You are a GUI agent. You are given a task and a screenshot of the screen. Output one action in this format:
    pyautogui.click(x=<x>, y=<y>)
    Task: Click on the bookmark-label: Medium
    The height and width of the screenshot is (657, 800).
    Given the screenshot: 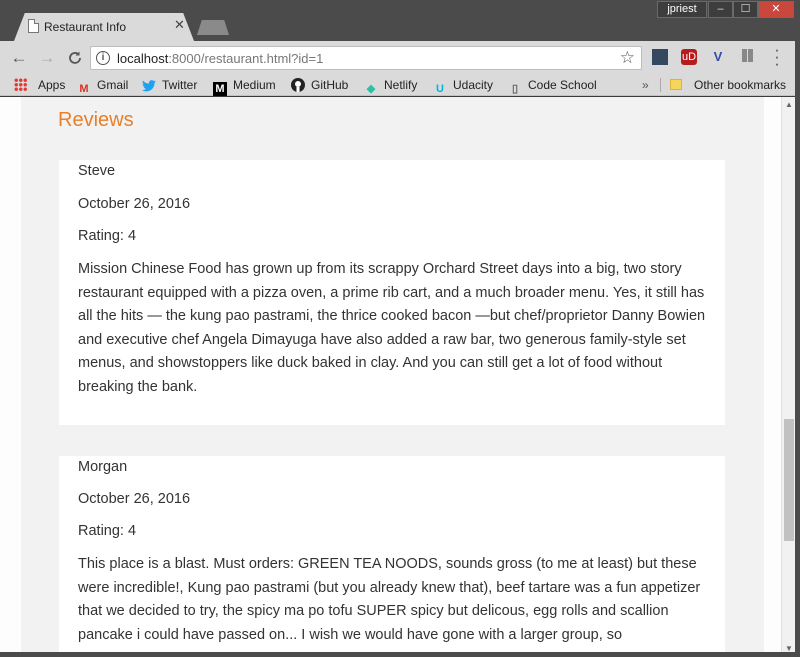 What is the action you would take?
    pyautogui.click(x=254, y=85)
    